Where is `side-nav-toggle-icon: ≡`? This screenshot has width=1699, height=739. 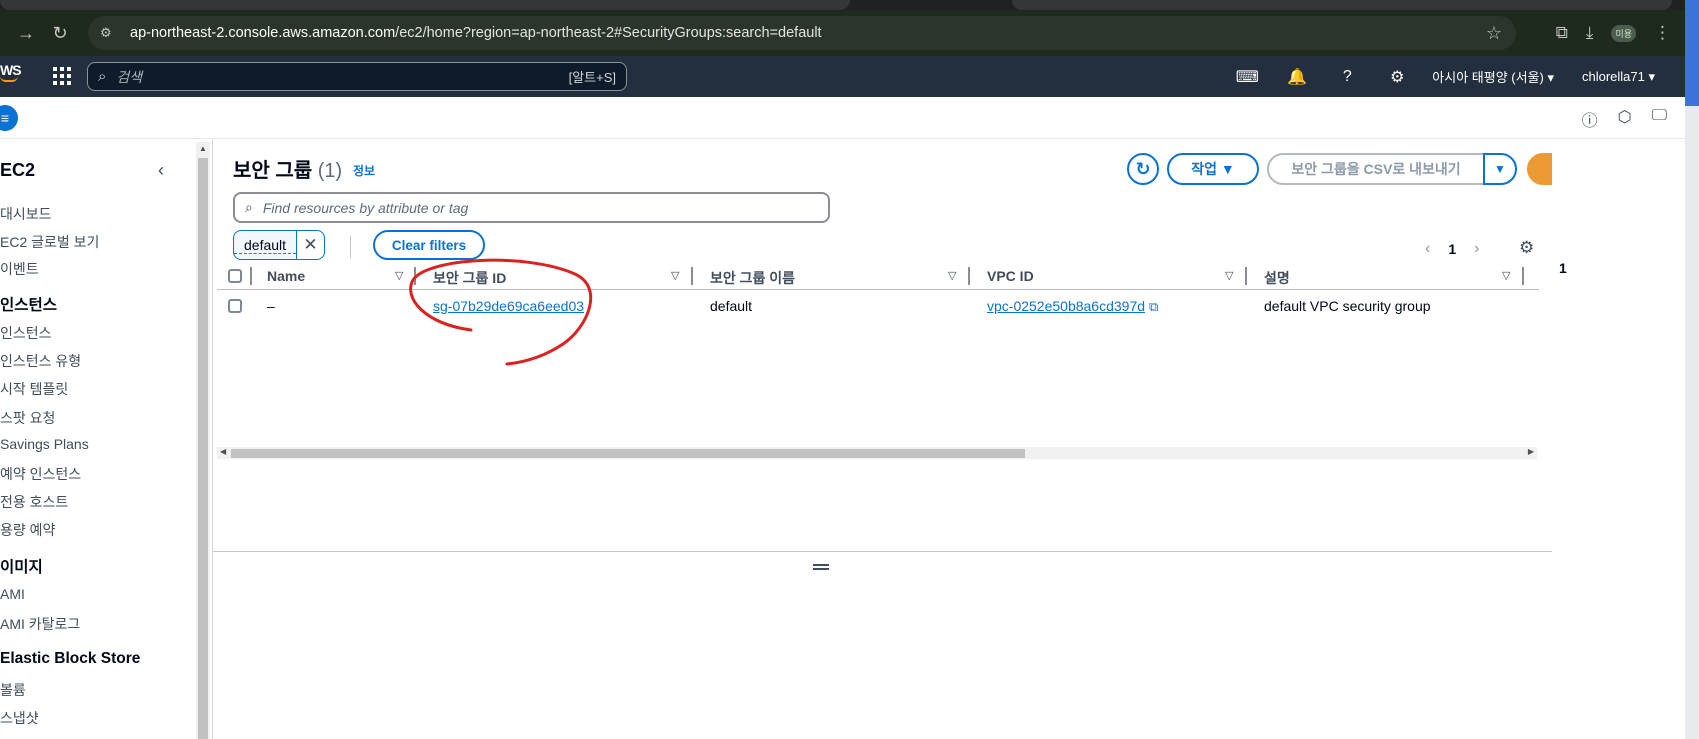
side-nav-toggle-icon: ≡ is located at coordinates (9, 118).